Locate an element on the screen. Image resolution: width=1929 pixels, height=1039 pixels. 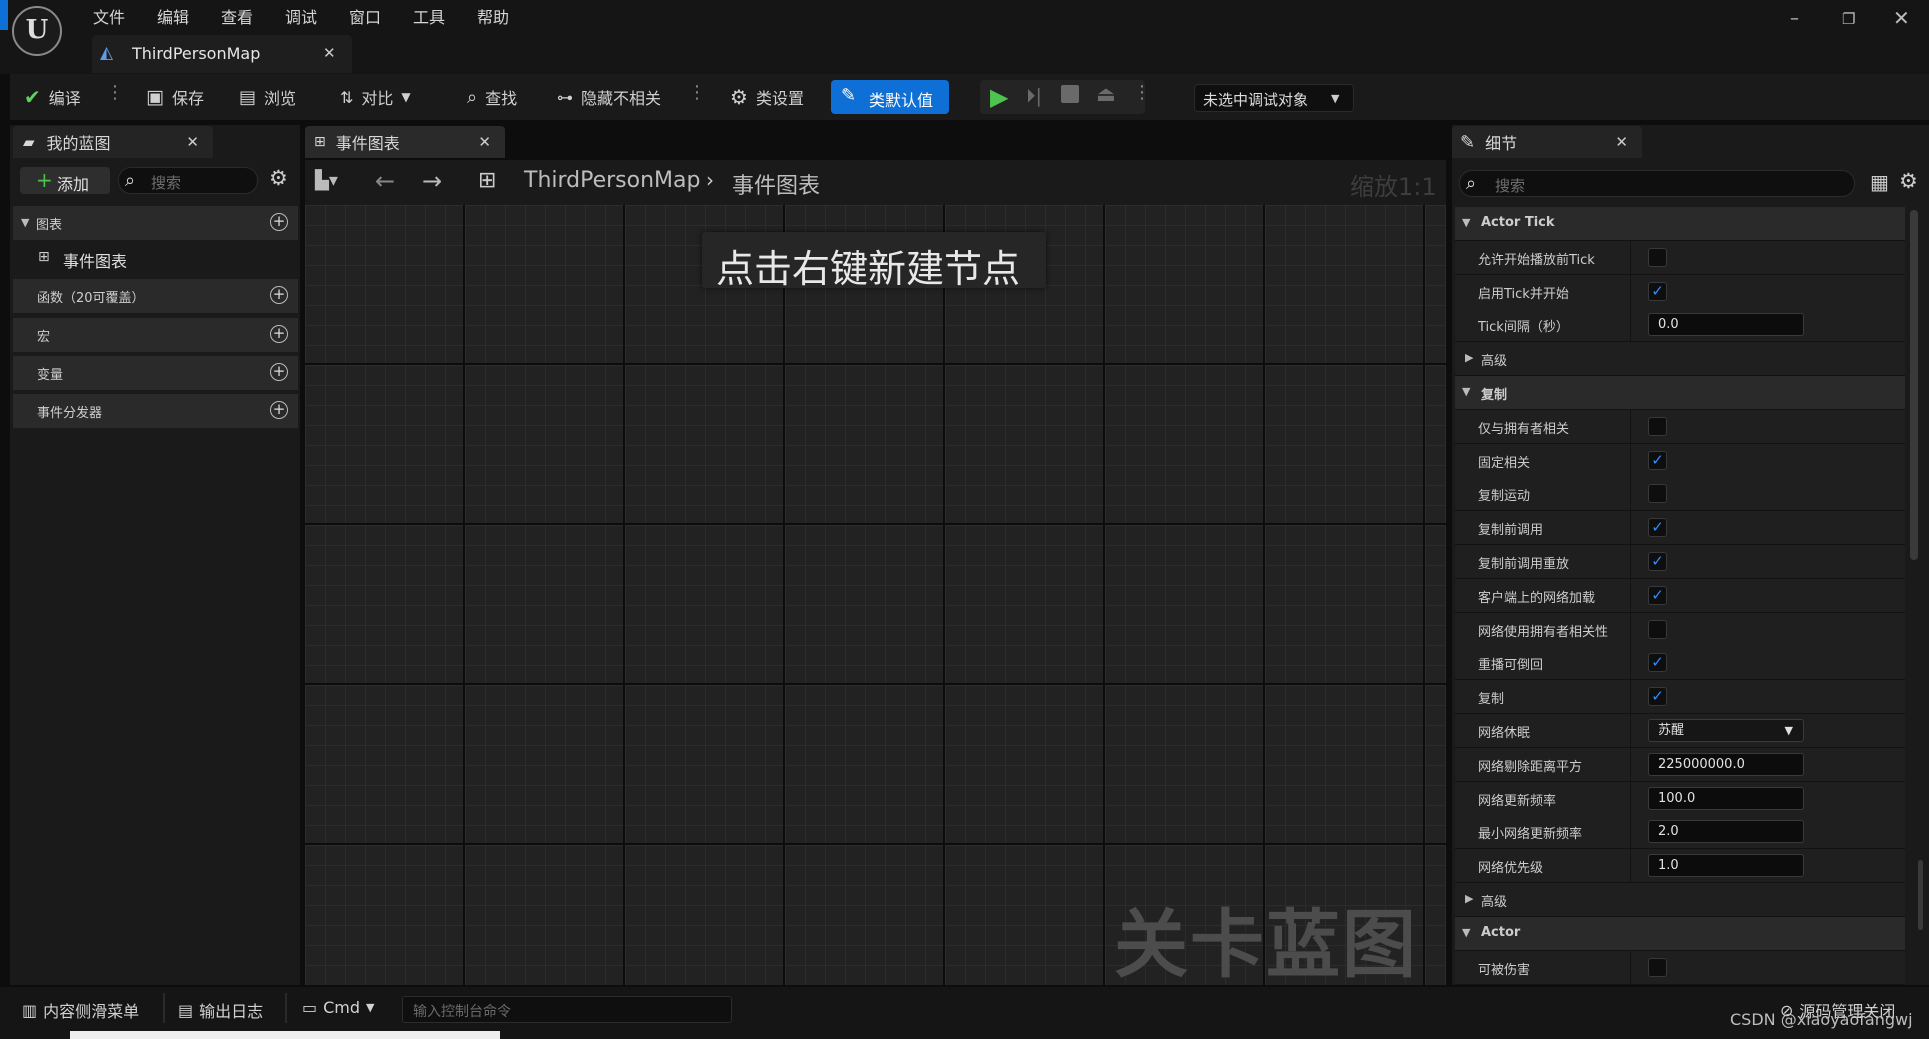
play-icon: ▶ is located at coordinates (999, 97).